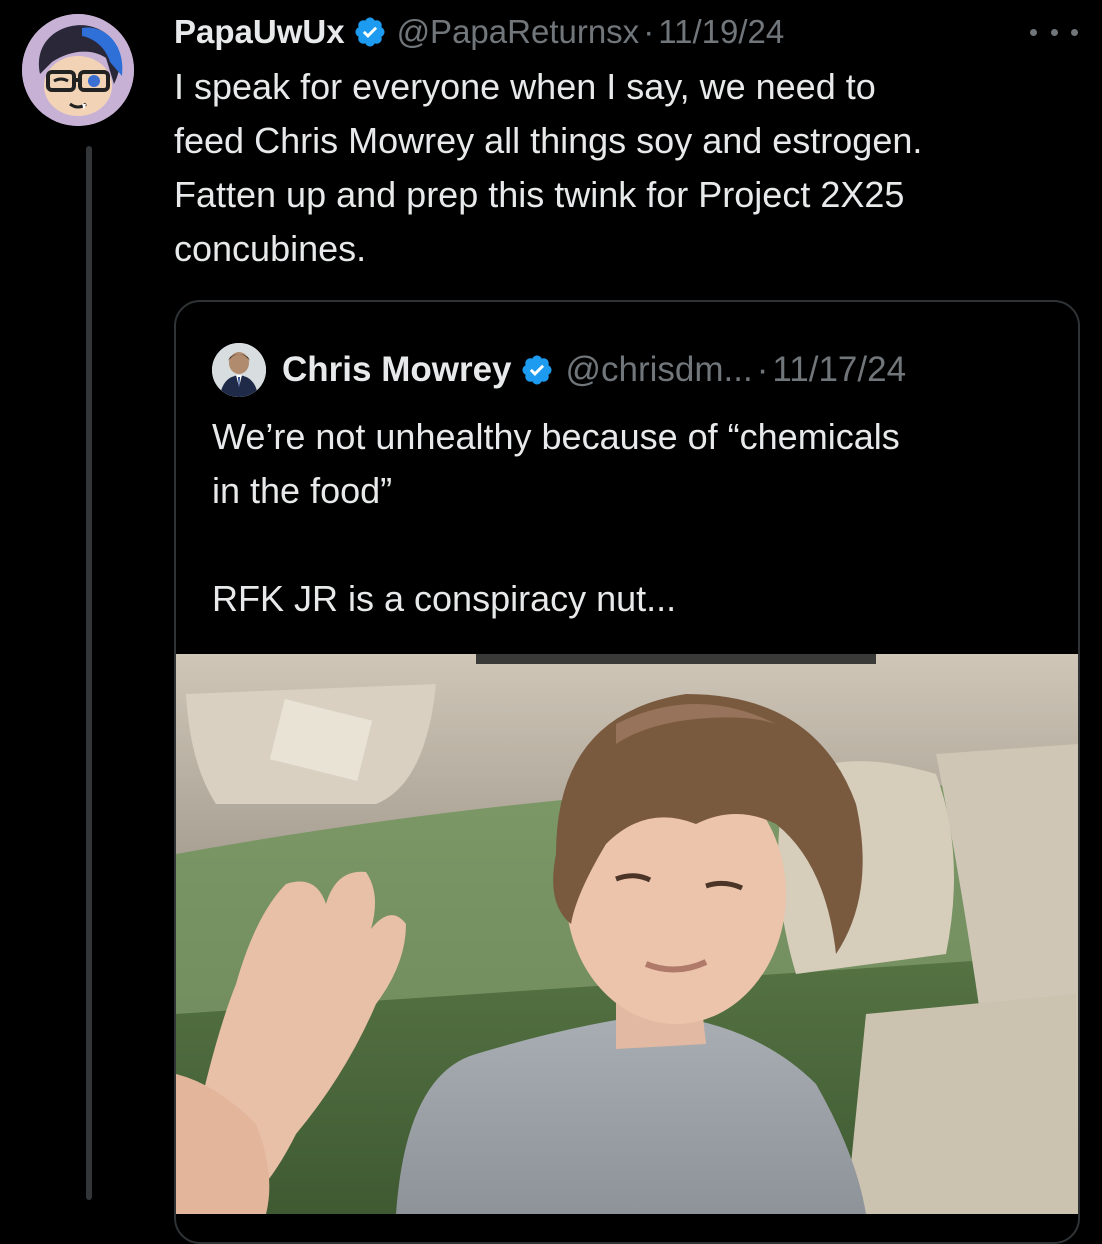 The image size is (1102, 1244). Describe the element at coordinates (559, 370) in the screenshot. I see `quoted-tweet-header: Chris Mowrey @chrisdm... · 11/17/24` at that location.